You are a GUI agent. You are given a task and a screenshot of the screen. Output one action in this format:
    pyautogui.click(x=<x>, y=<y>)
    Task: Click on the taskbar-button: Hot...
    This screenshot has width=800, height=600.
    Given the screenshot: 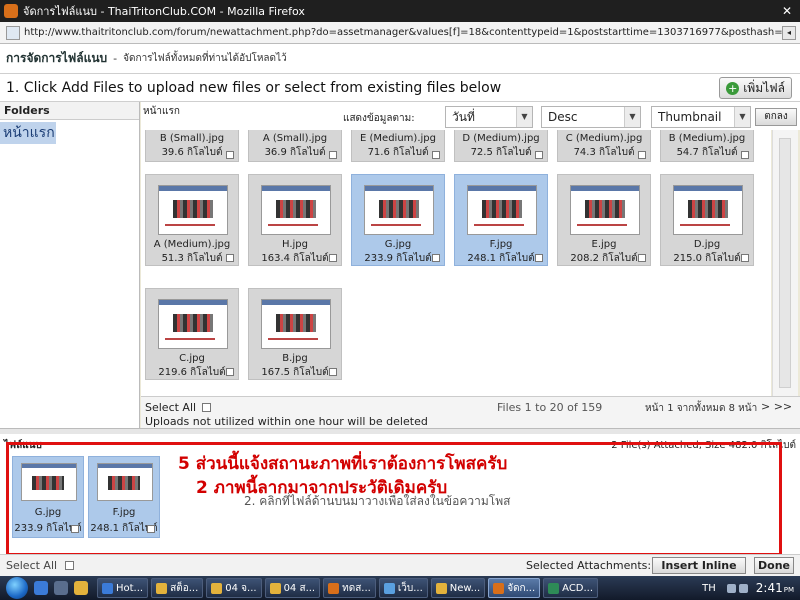 What is the action you would take?
    pyautogui.click(x=123, y=588)
    